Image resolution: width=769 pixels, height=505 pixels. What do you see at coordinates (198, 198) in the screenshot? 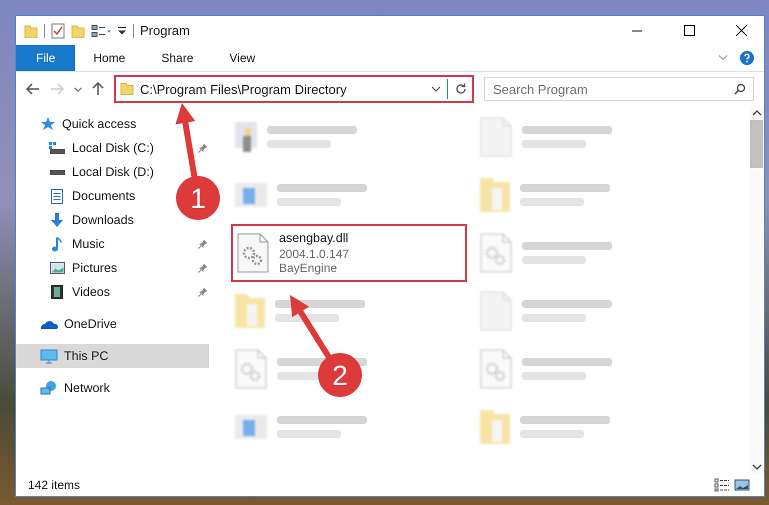
I see `step-callout: 1` at bounding box center [198, 198].